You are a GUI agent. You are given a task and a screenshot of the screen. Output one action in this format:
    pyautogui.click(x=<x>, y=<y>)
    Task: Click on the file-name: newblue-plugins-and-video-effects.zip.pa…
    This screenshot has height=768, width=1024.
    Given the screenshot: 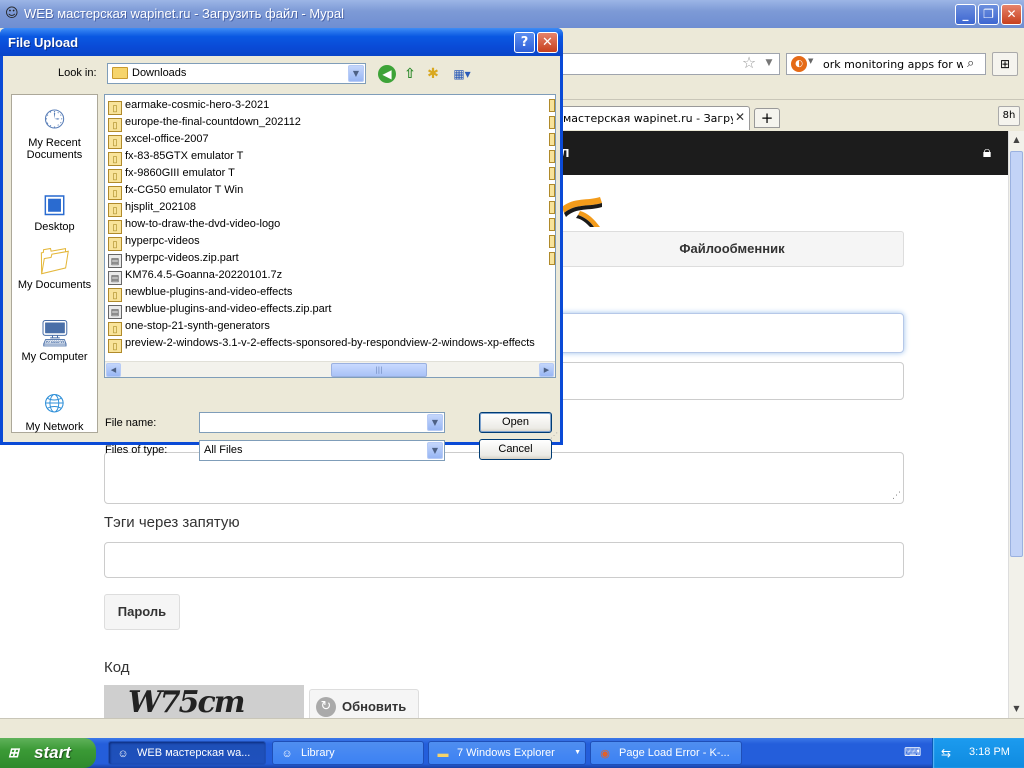 What is the action you would take?
    pyautogui.click(x=228, y=309)
    